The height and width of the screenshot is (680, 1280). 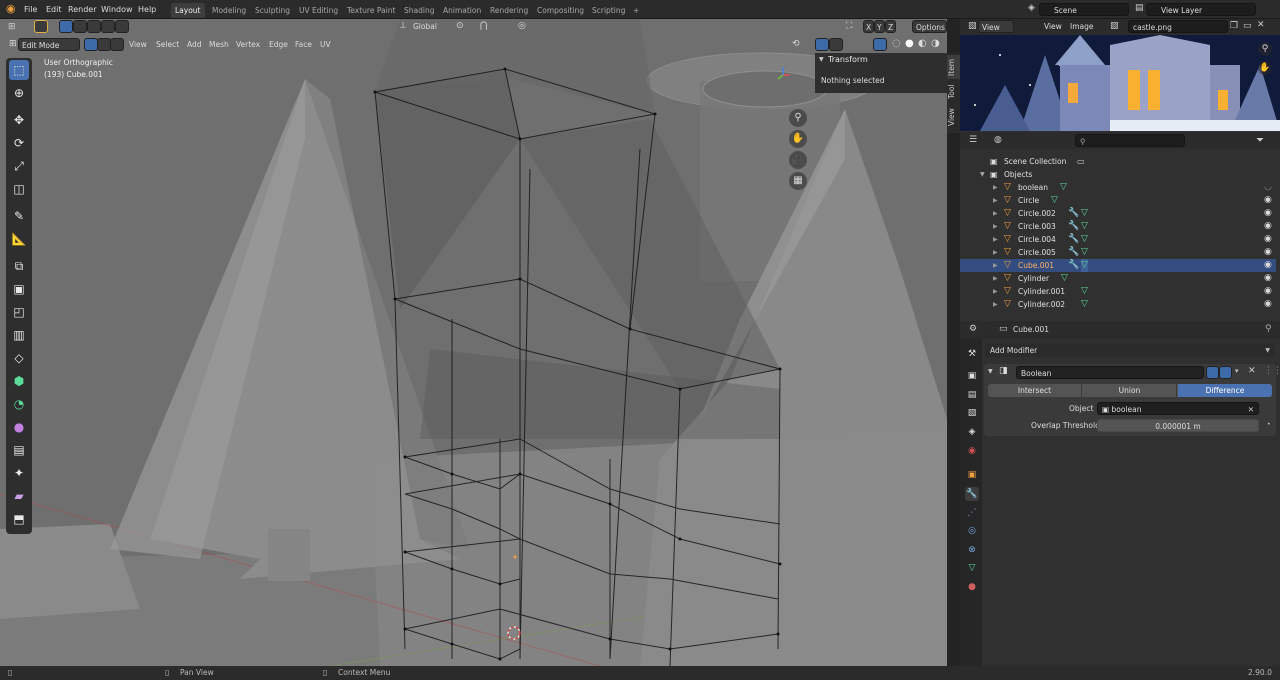 What do you see at coordinates (1118, 291) in the screenshot?
I see `list-item: ▶ ▽ Cylinder.001 ▽ ◉` at bounding box center [1118, 291].